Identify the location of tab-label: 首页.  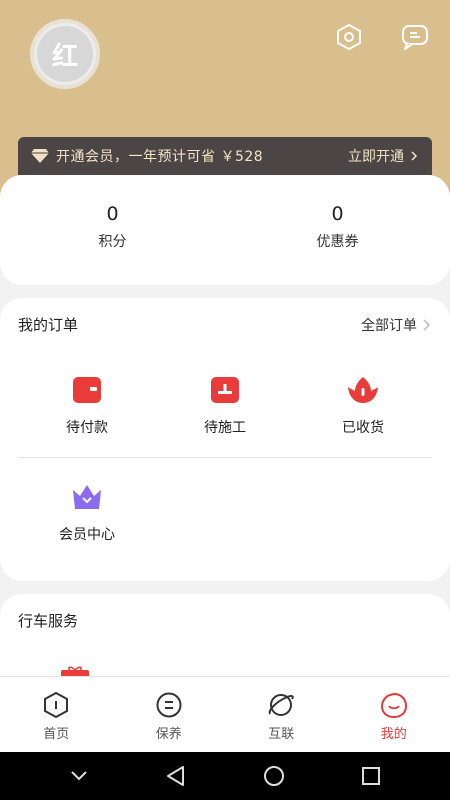
(56, 734).